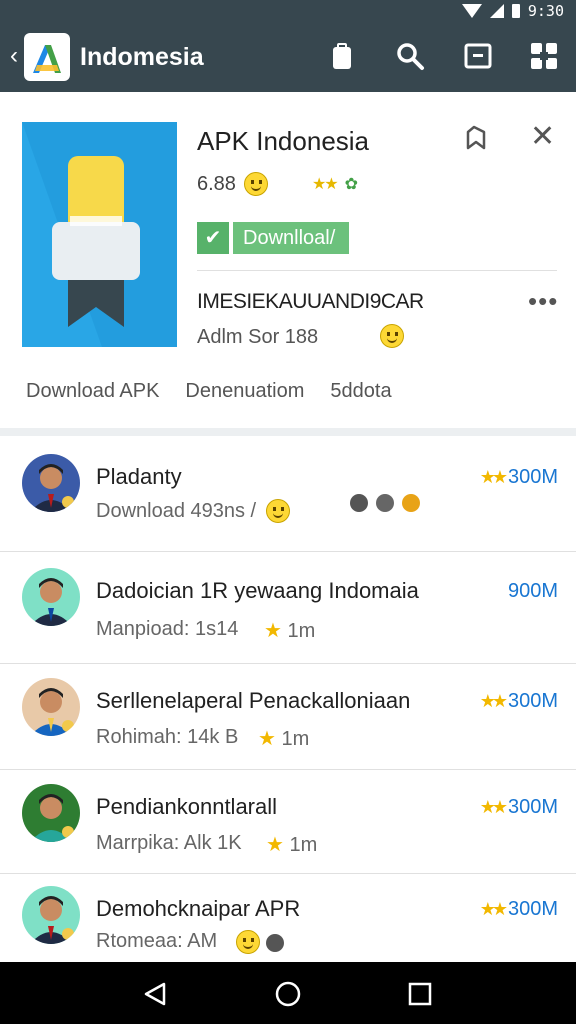  I want to click on signal-icon, so click(496, 11).